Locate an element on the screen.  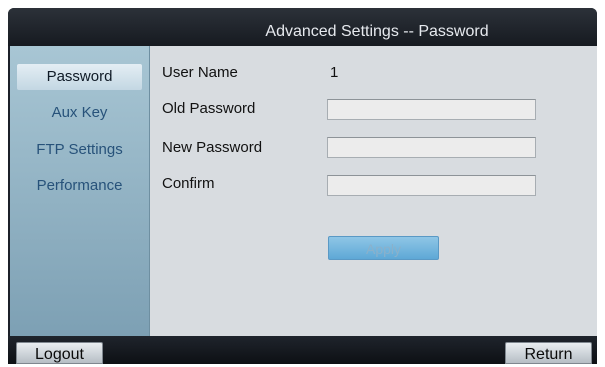
sidebar-item-performance: Performance is located at coordinates (79, 186).